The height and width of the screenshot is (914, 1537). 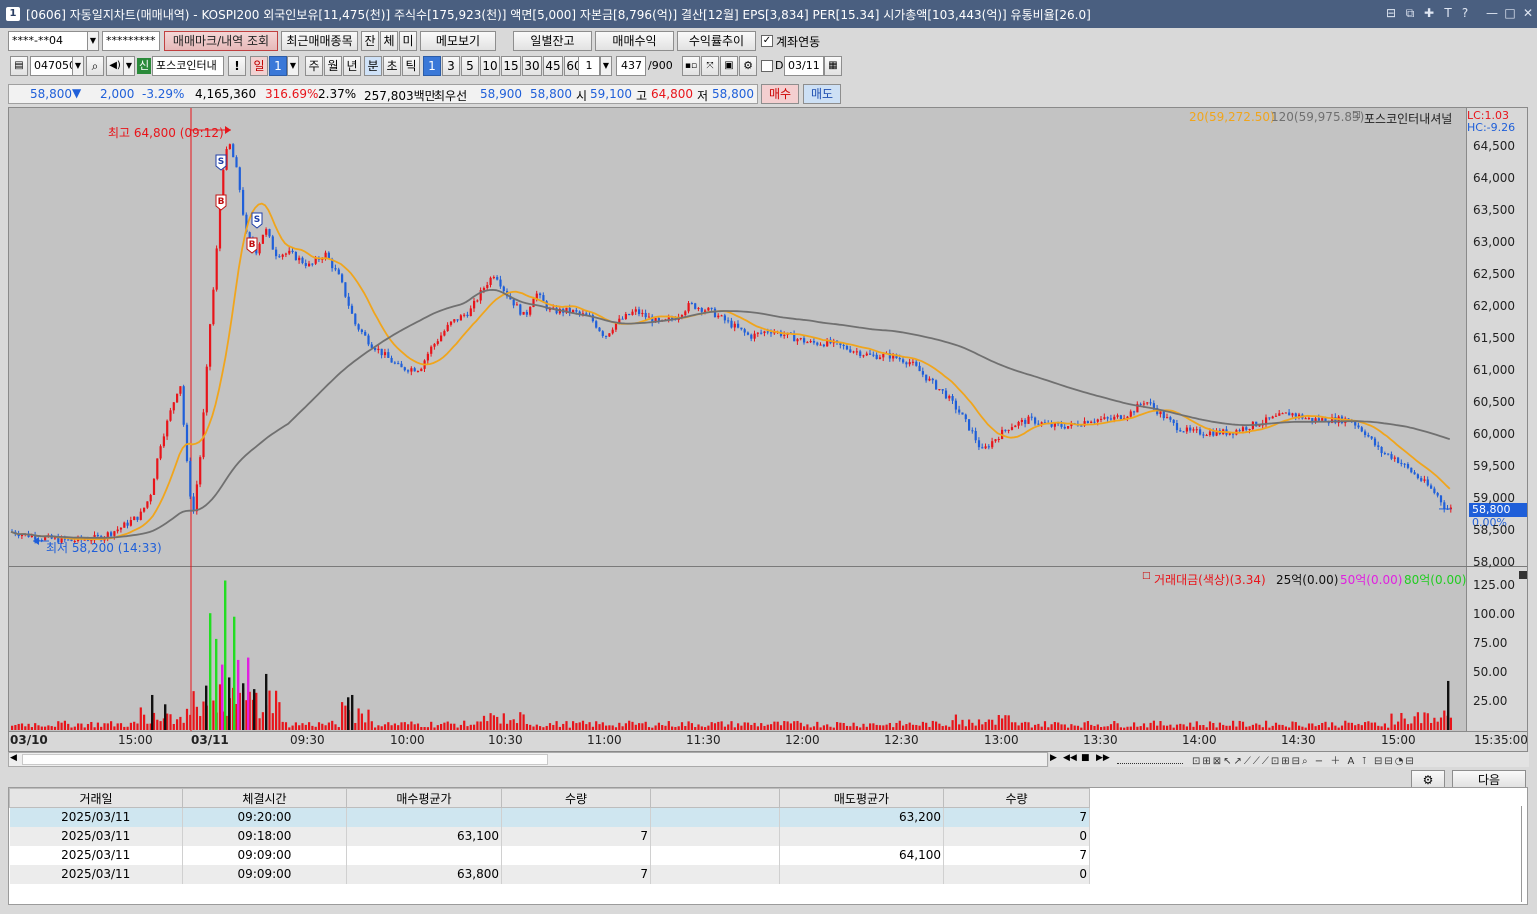 I want to click on period-count-dropdown-icon: ▼, so click(x=293, y=66).